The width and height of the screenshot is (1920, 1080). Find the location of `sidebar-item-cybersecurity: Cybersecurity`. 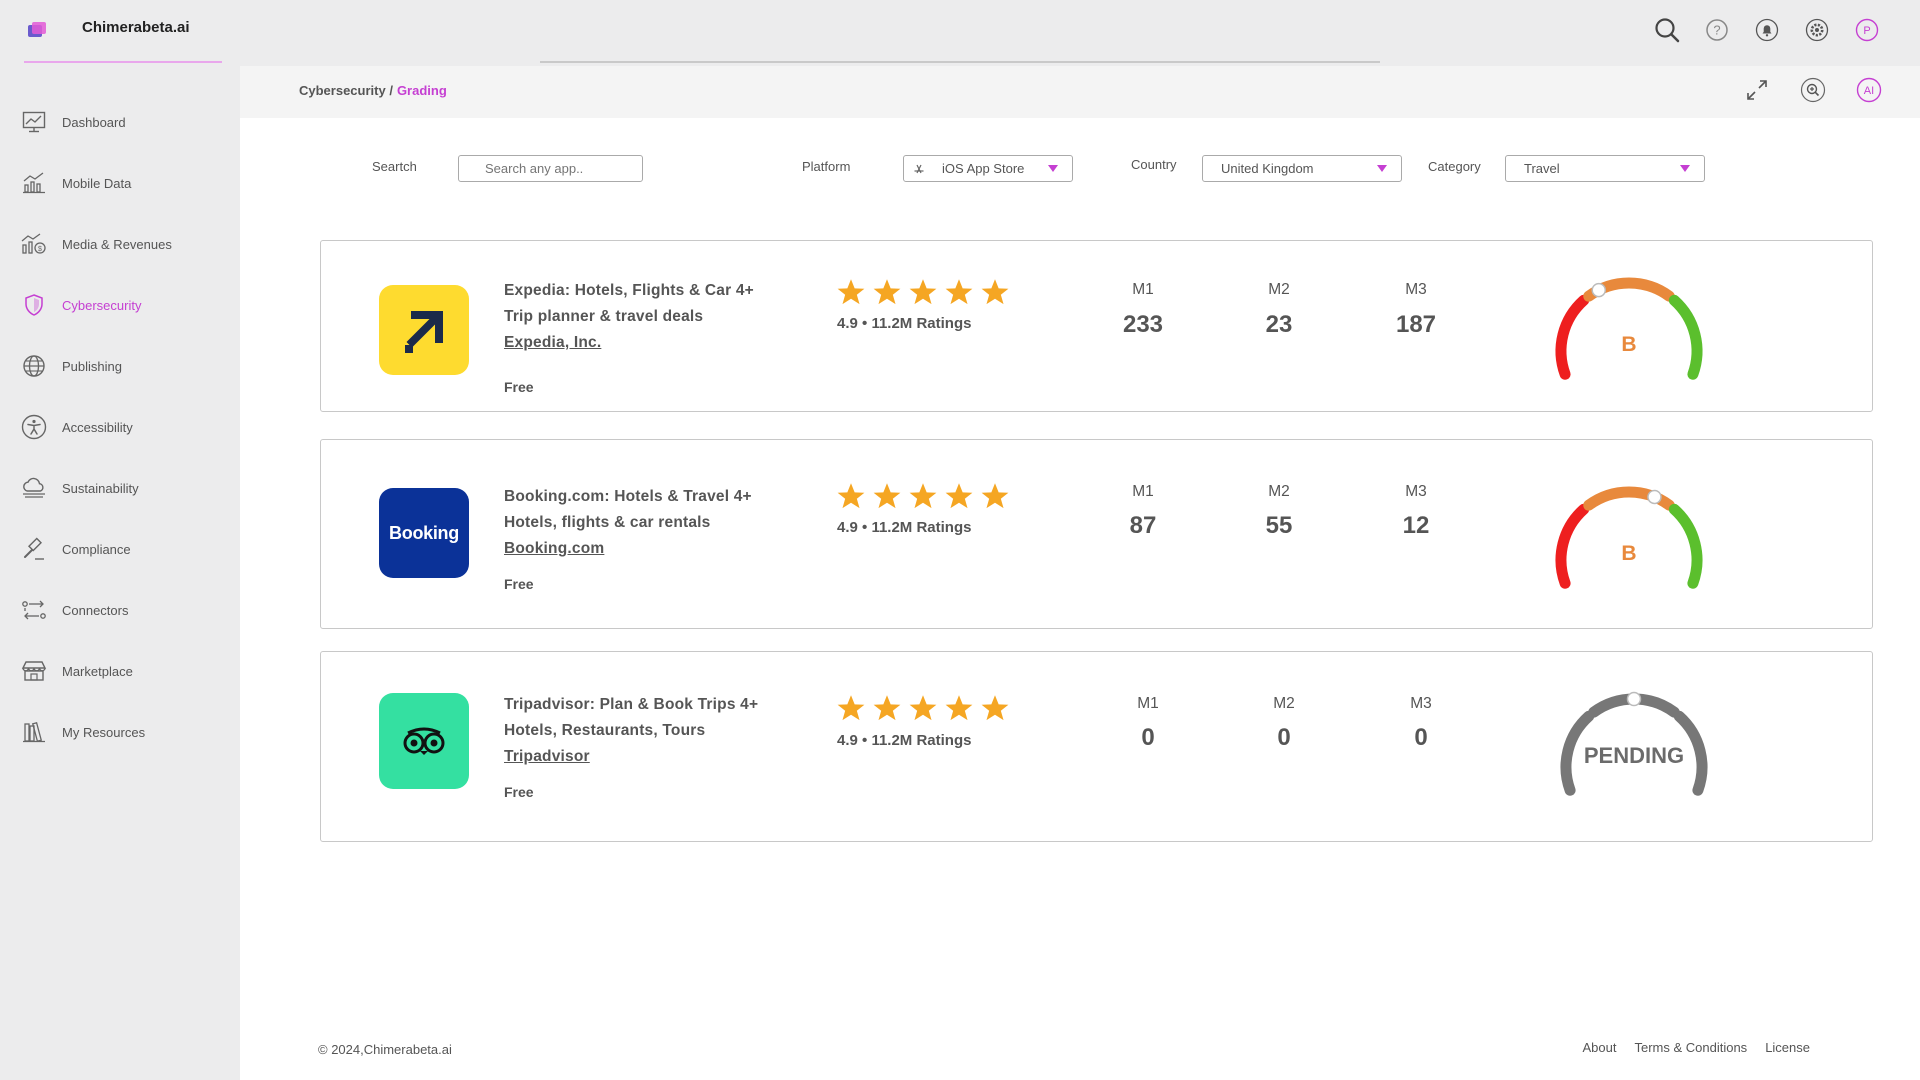

sidebar-item-cybersecurity: Cybersecurity is located at coordinates (80, 305).